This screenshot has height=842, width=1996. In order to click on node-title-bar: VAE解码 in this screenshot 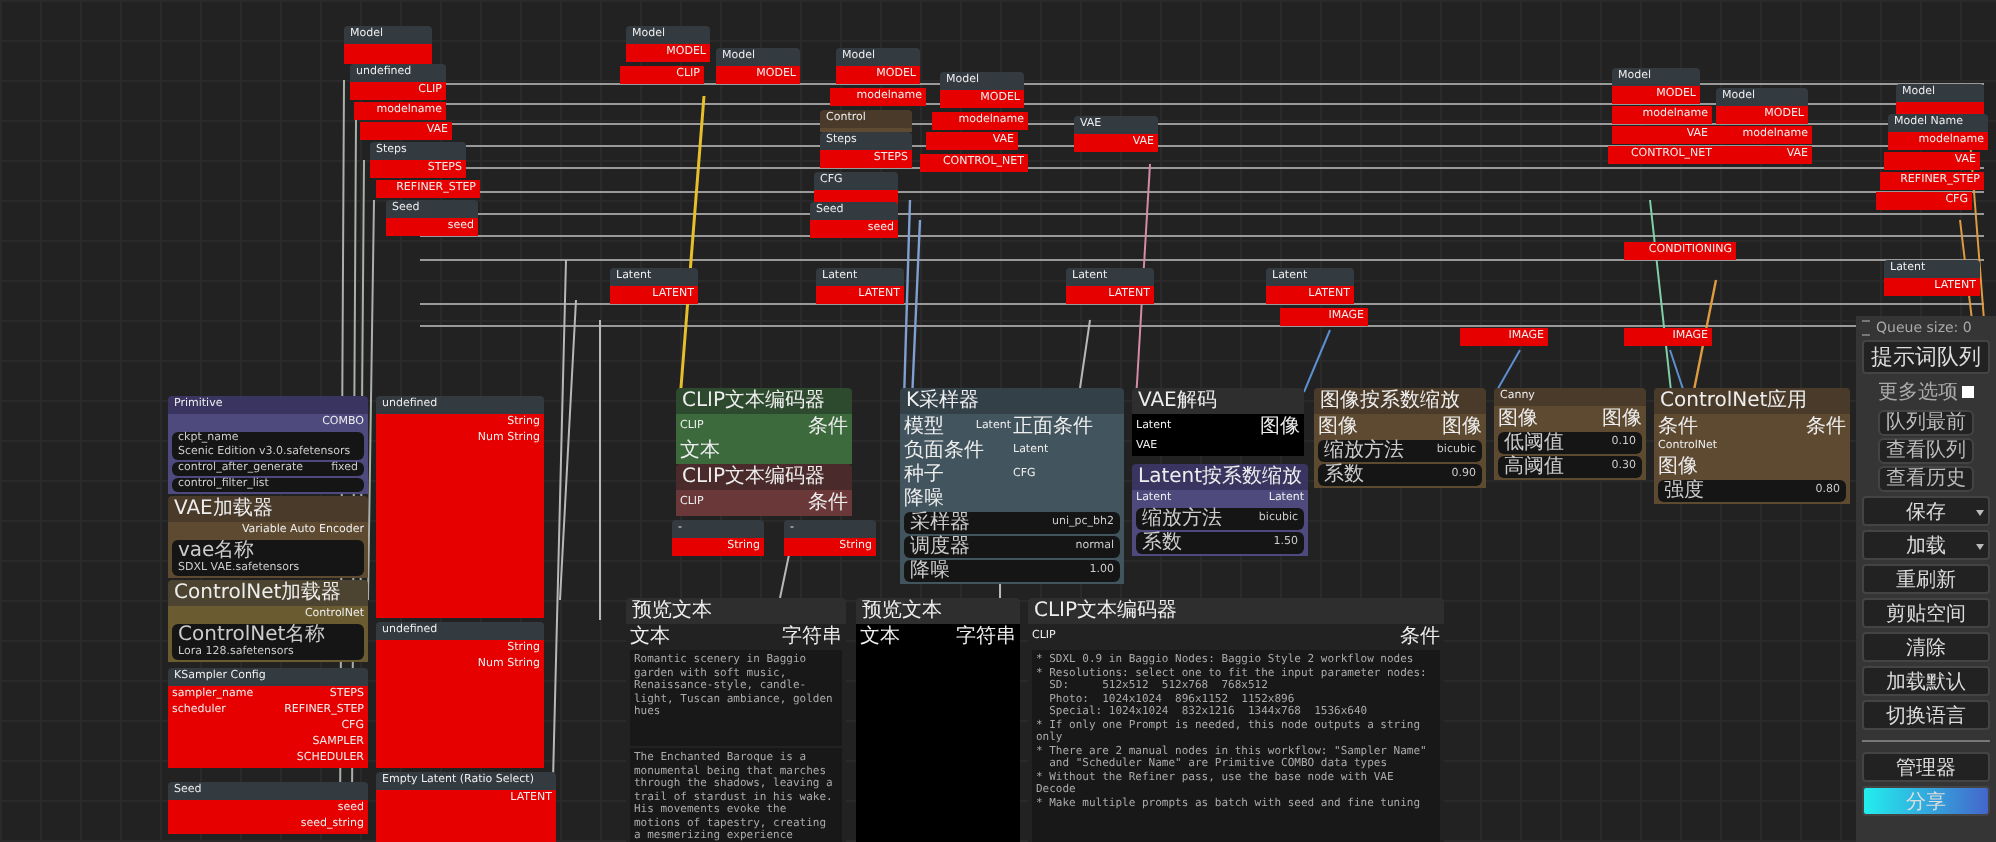, I will do `click(1218, 401)`.